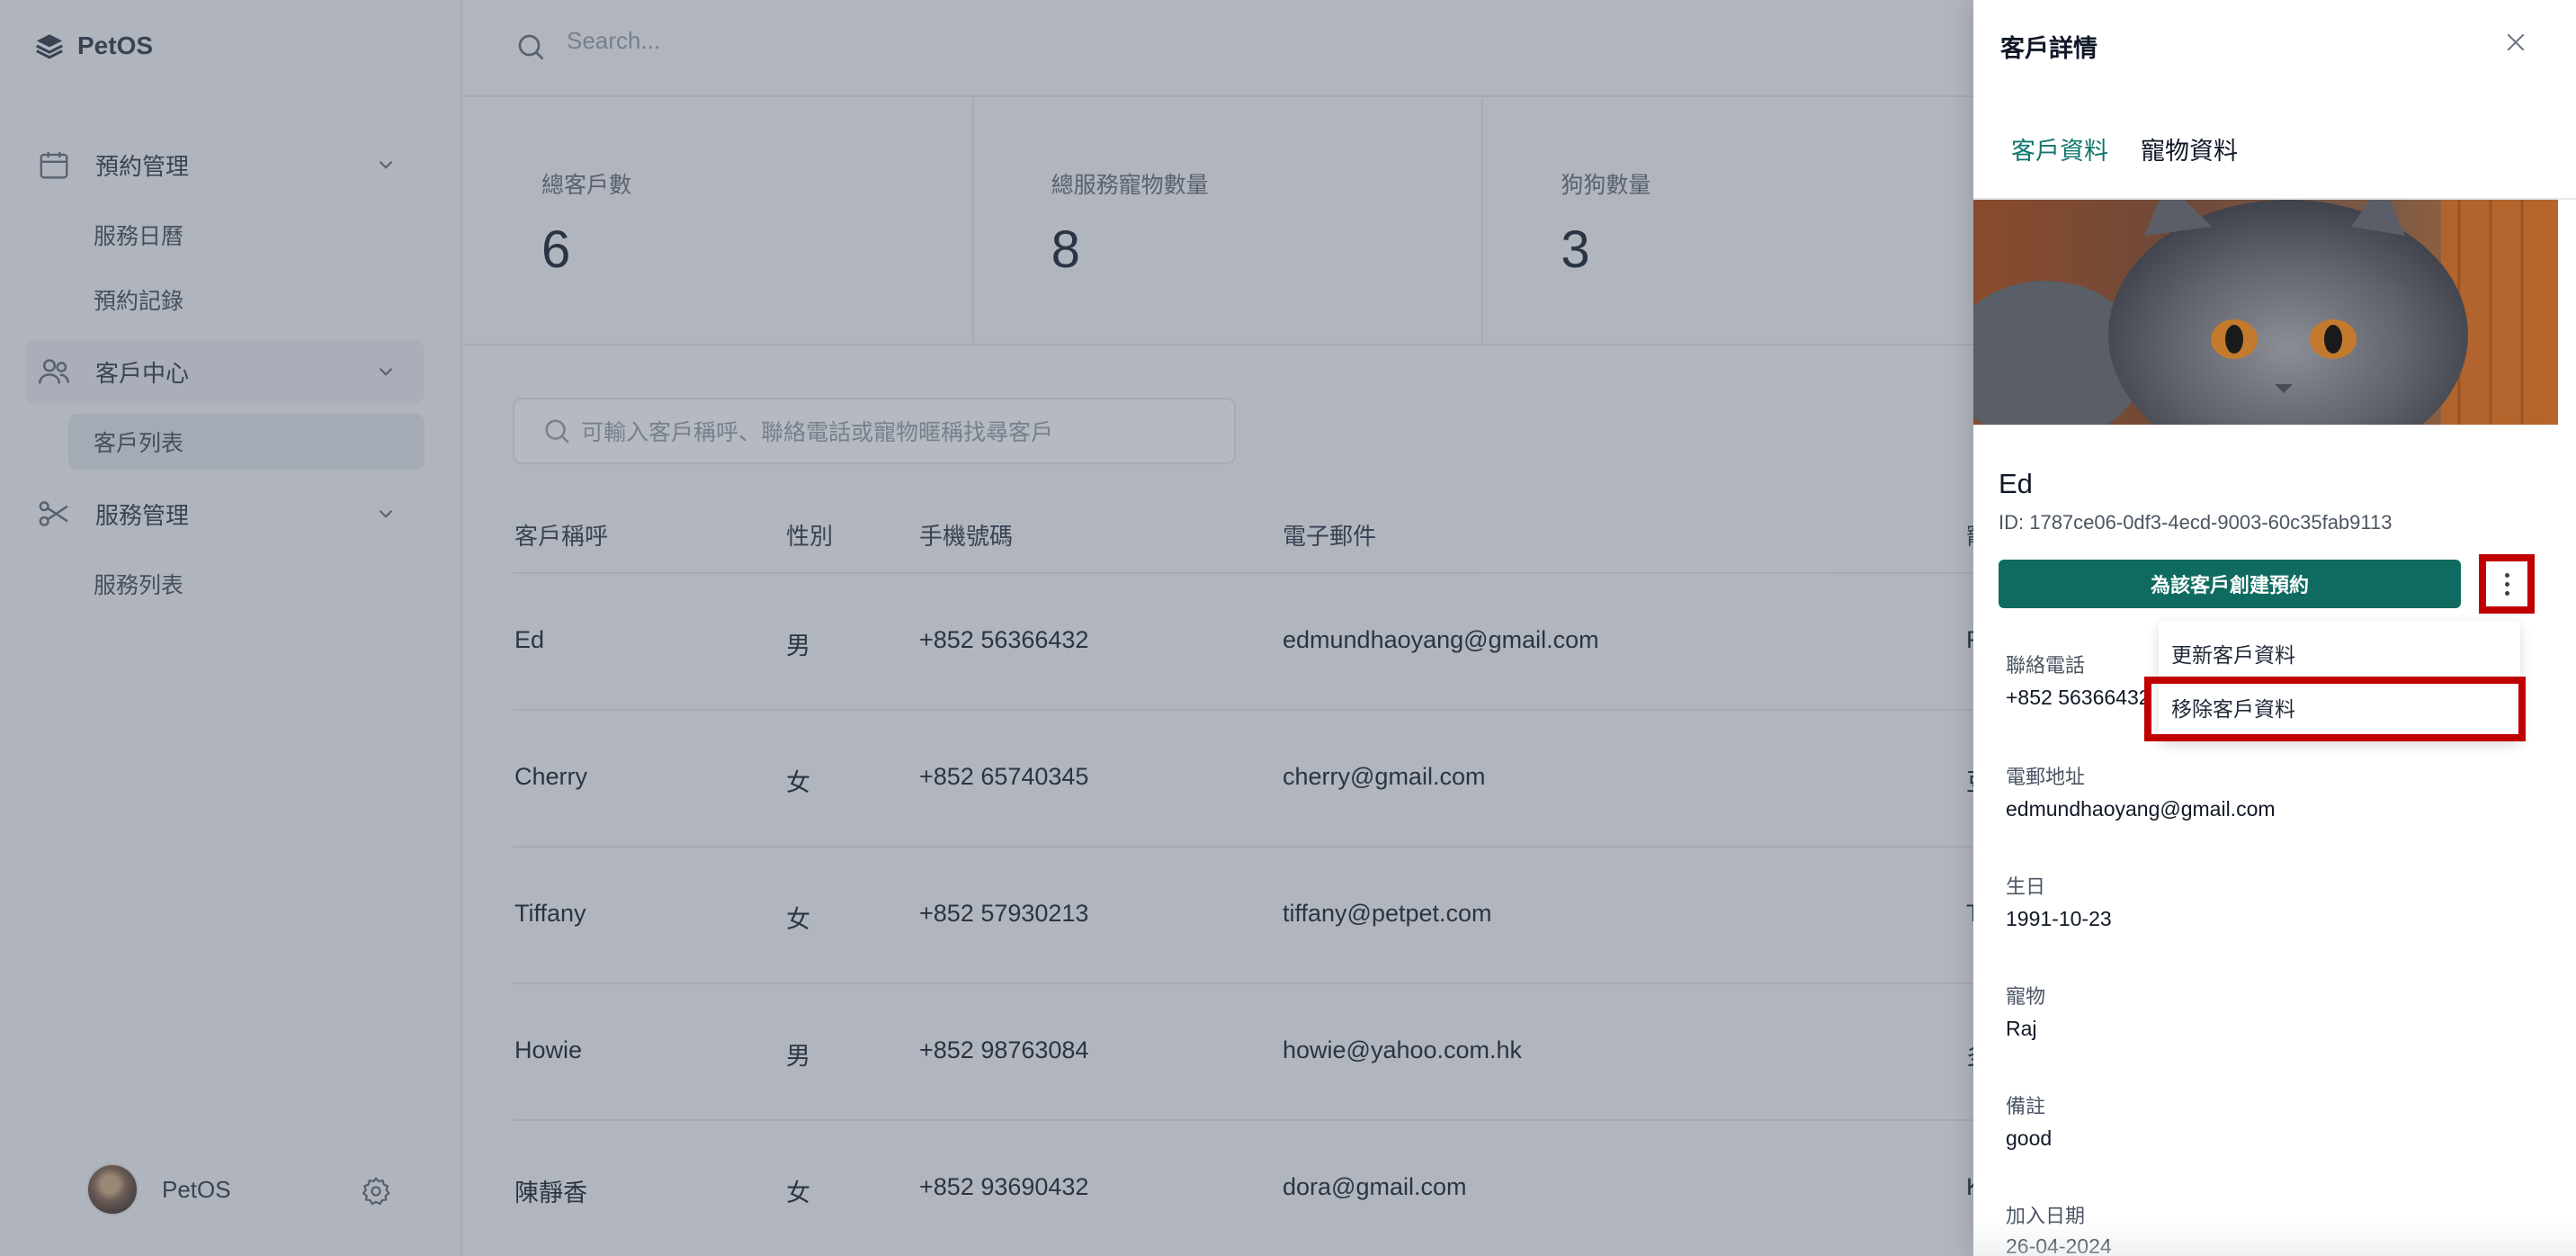  What do you see at coordinates (2026, 997) in the screenshot?
I see `field-label-pets: 寵物` at bounding box center [2026, 997].